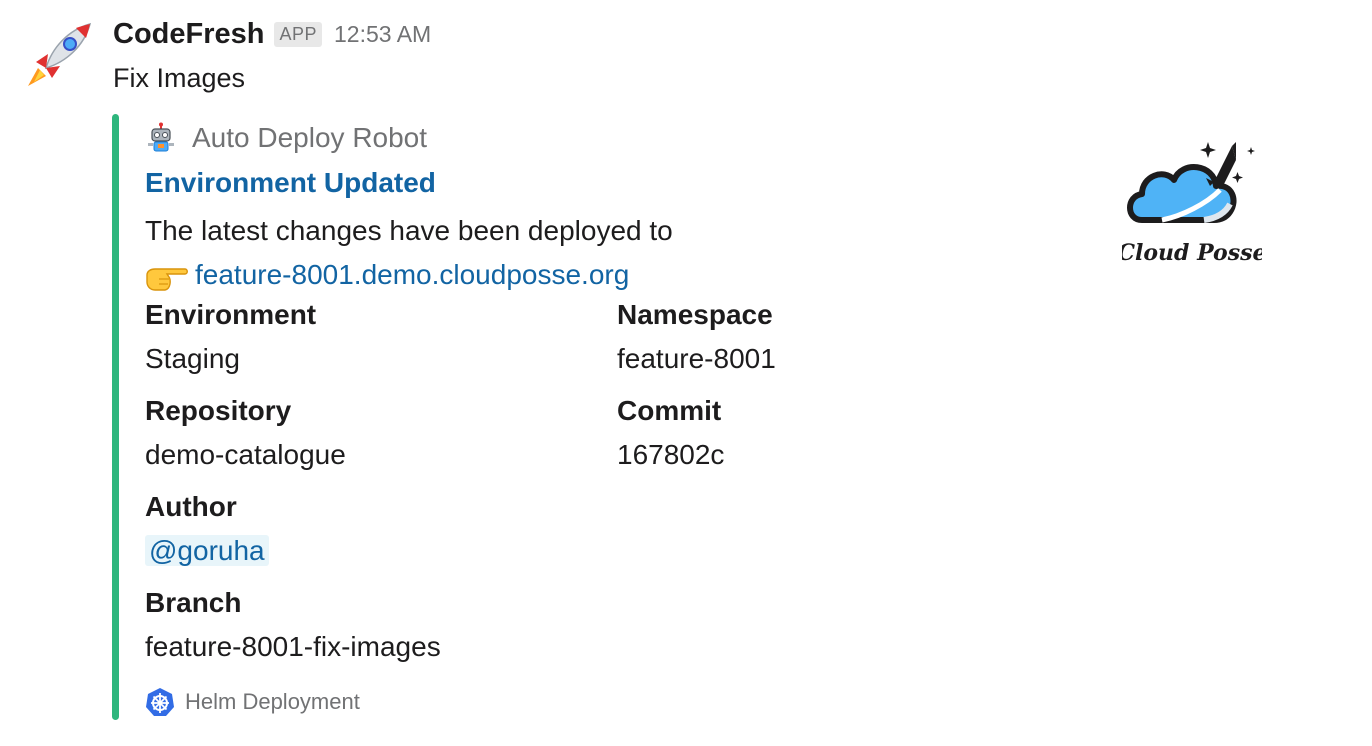 Image resolution: width=1372 pixels, height=746 pixels. I want to click on footer-text: Helm Deployment, so click(272, 701).